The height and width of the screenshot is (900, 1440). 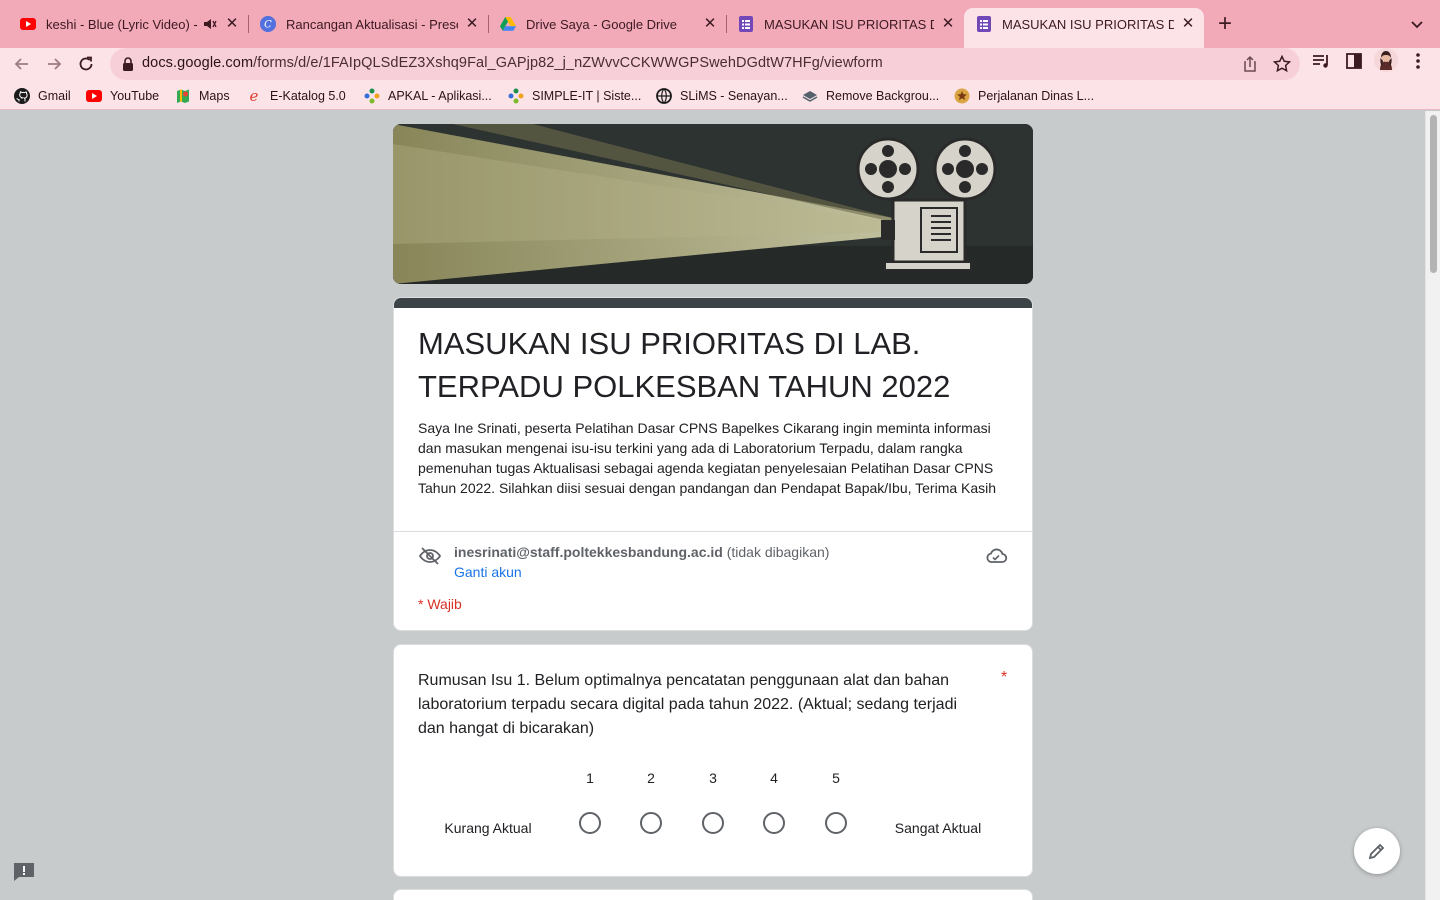 I want to click on tab-youtube: keshi - Blue (Lyric Video) - YouTube ✕, so click(x=128, y=24).